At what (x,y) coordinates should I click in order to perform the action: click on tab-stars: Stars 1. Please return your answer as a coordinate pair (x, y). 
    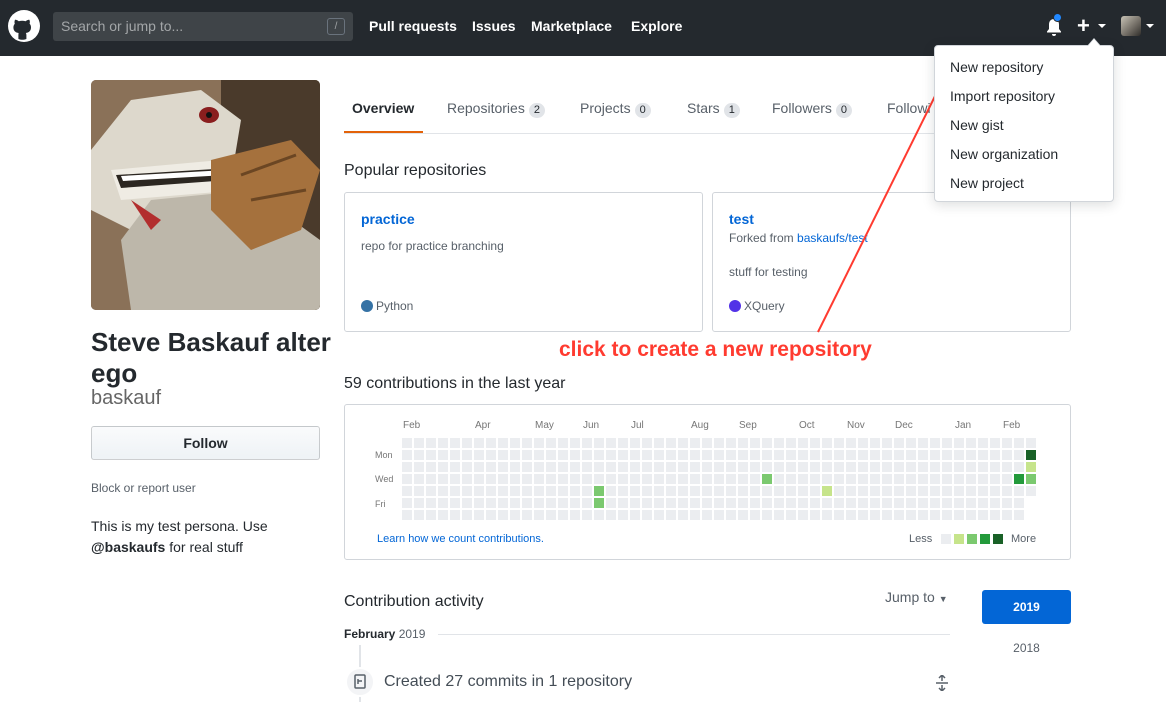
    Looking at the image, I should click on (713, 109).